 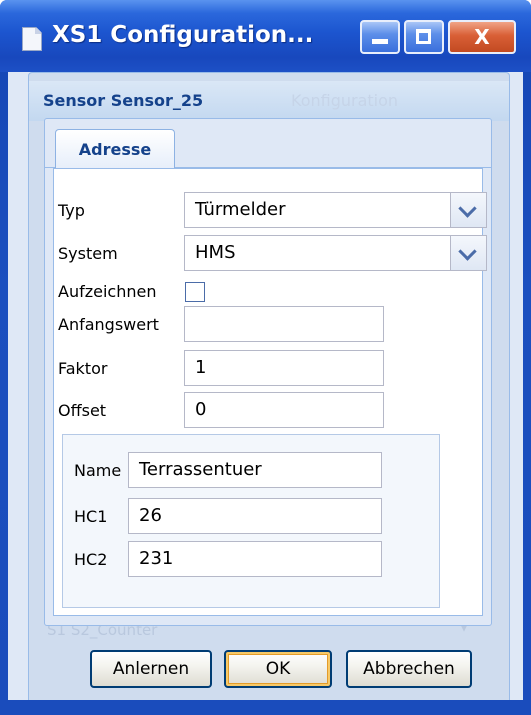 What do you see at coordinates (71, 210) in the screenshot?
I see `typ-label: Typ` at bounding box center [71, 210].